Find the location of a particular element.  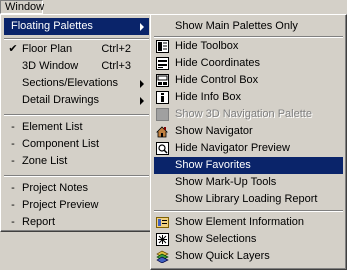

menu-item-label: Project Notes is located at coordinates (55, 188).